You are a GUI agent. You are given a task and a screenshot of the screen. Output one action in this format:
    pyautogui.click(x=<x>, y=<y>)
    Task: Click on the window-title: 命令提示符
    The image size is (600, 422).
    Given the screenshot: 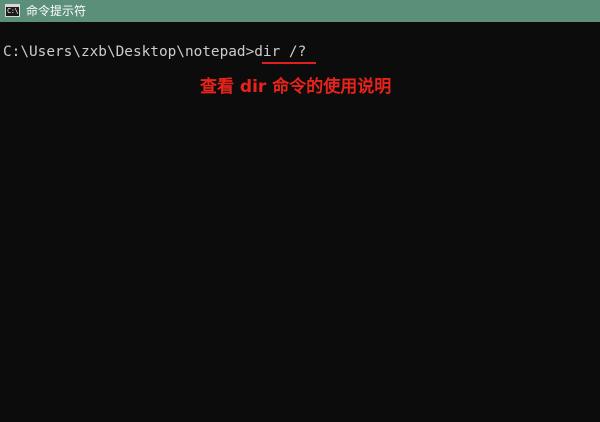 What is the action you would take?
    pyautogui.click(x=56, y=11)
    